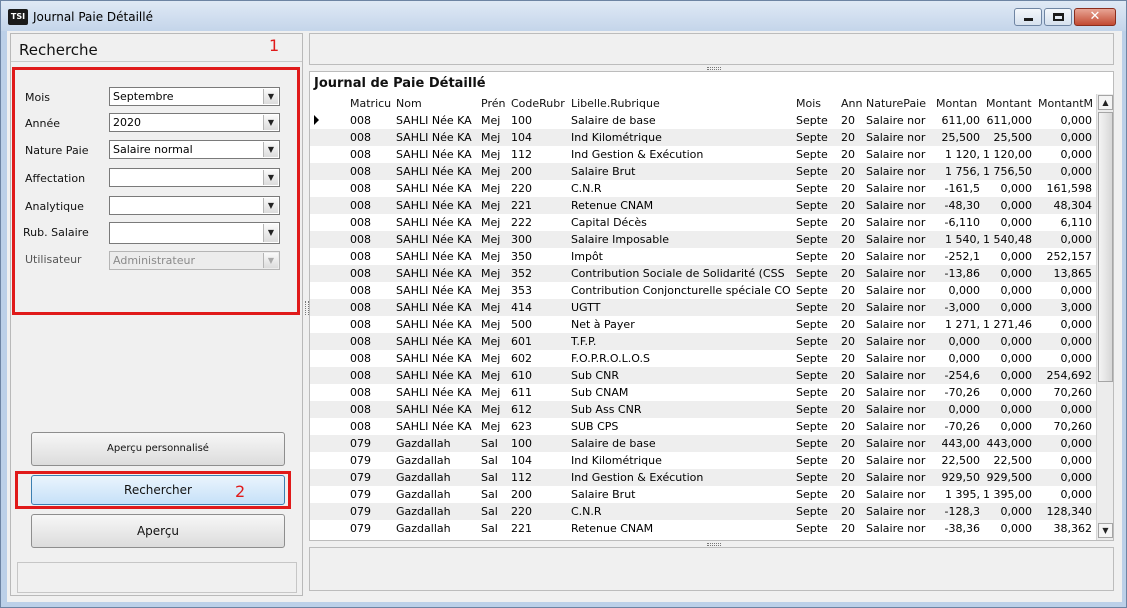 This screenshot has width=1127, height=608. Describe the element at coordinates (957, 494) in the screenshot. I see `table-cell: 1 395,` at that location.